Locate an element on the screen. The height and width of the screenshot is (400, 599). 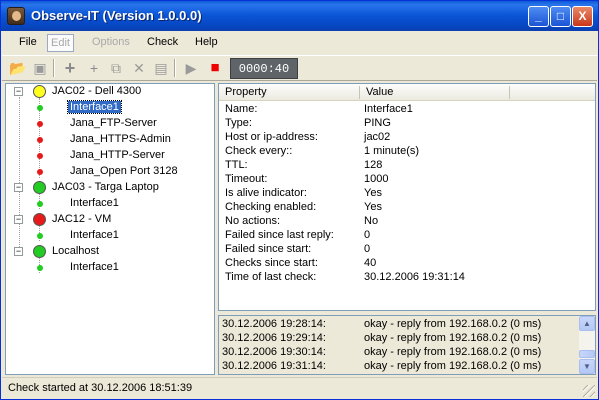
interface-label-selected: Interface1 is located at coordinates (94, 107).